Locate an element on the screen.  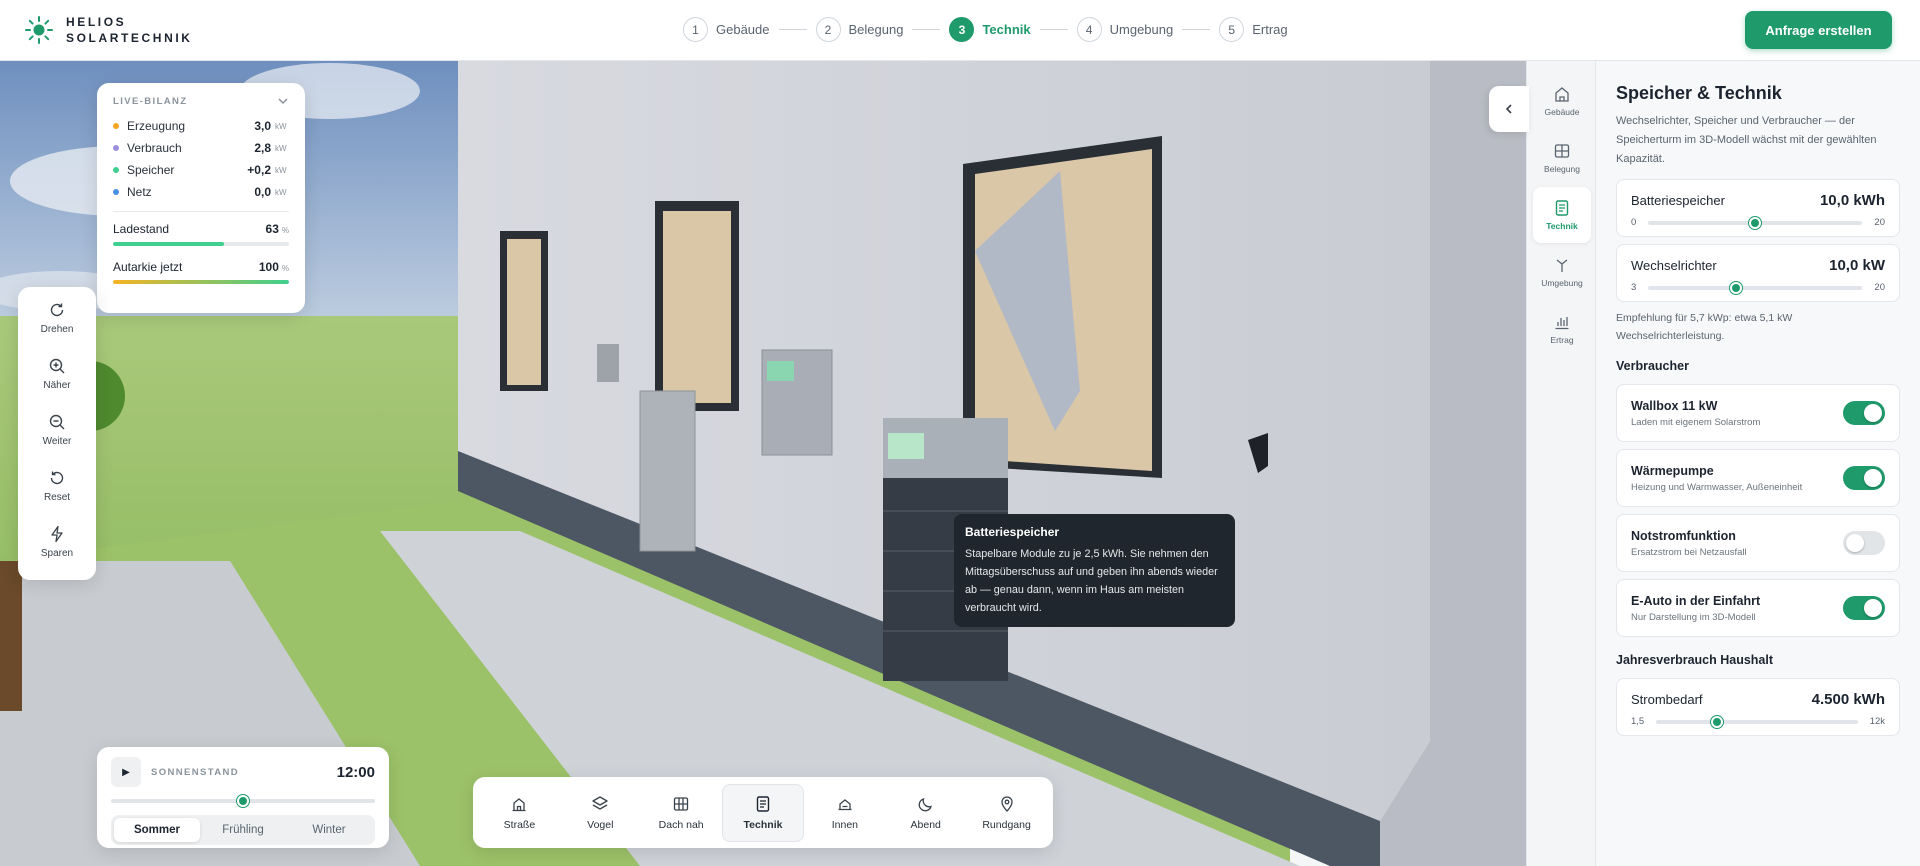
collapse-panel-button is located at coordinates (1509, 109).